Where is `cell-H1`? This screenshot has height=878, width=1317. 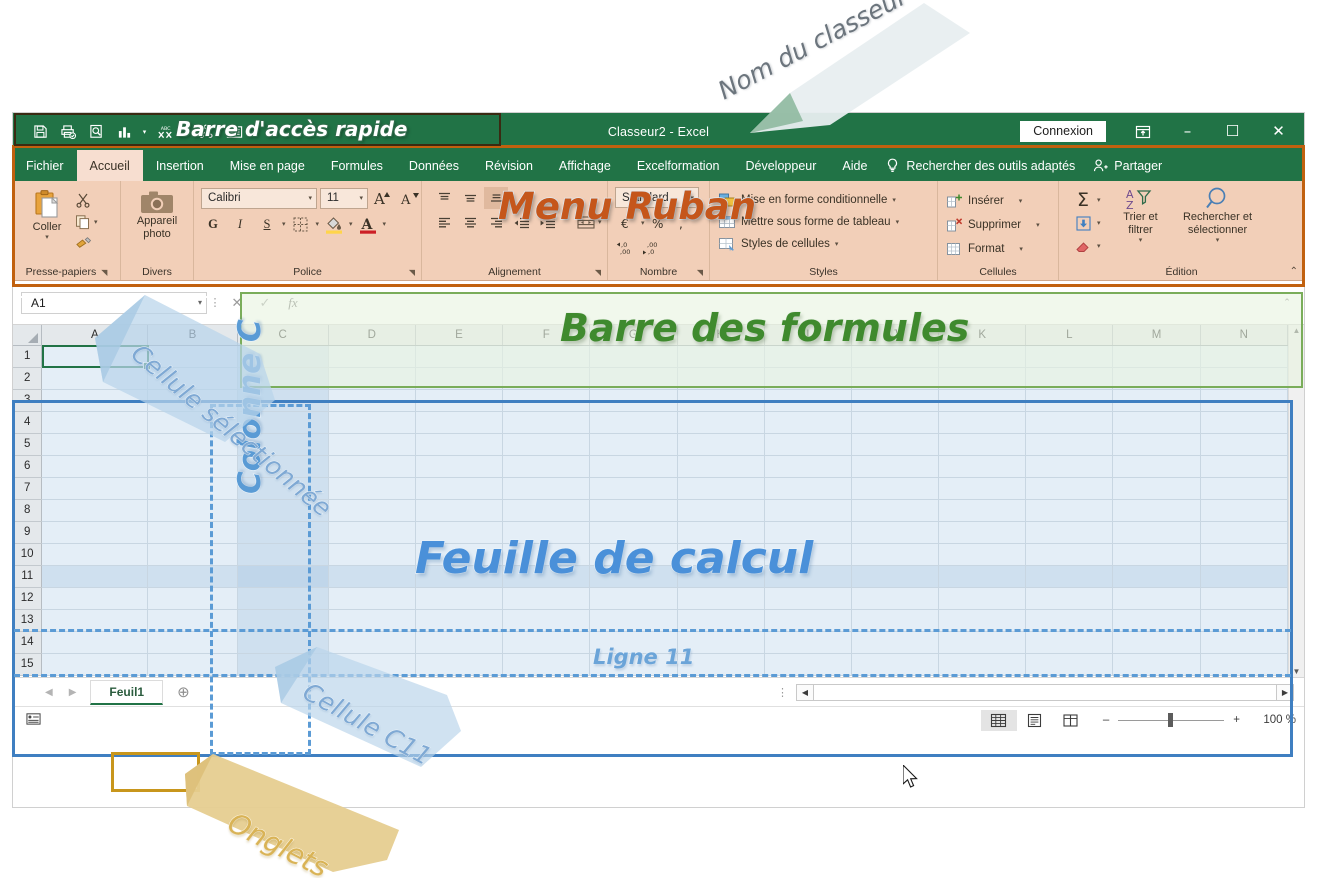 cell-H1 is located at coordinates (721, 356).